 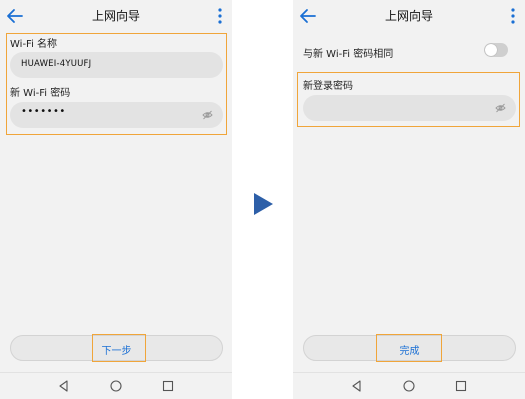 I want to click on same-password-toggle, so click(x=496, y=50).